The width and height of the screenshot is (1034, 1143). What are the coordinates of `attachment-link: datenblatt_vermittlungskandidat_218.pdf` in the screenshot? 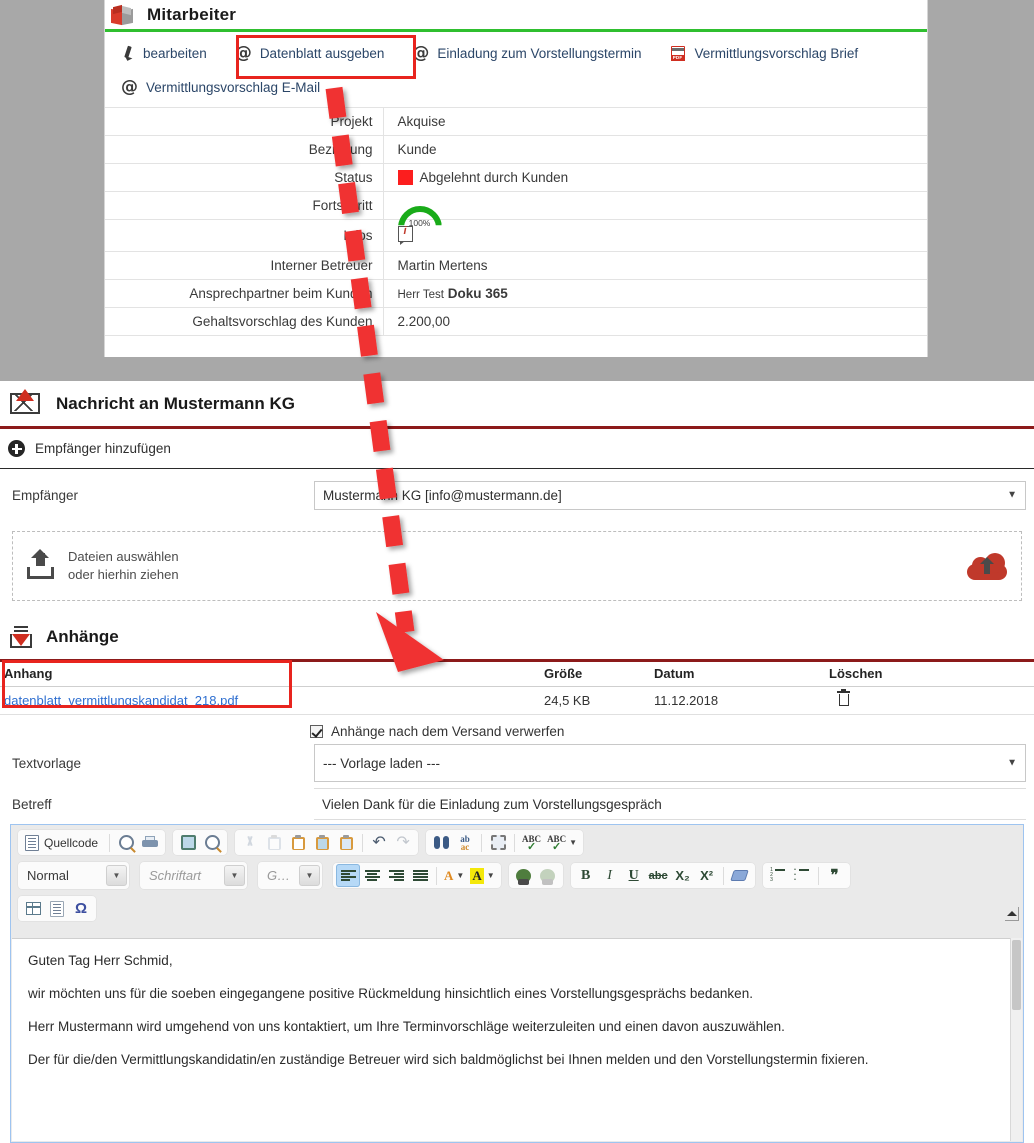 It's located at (121, 700).